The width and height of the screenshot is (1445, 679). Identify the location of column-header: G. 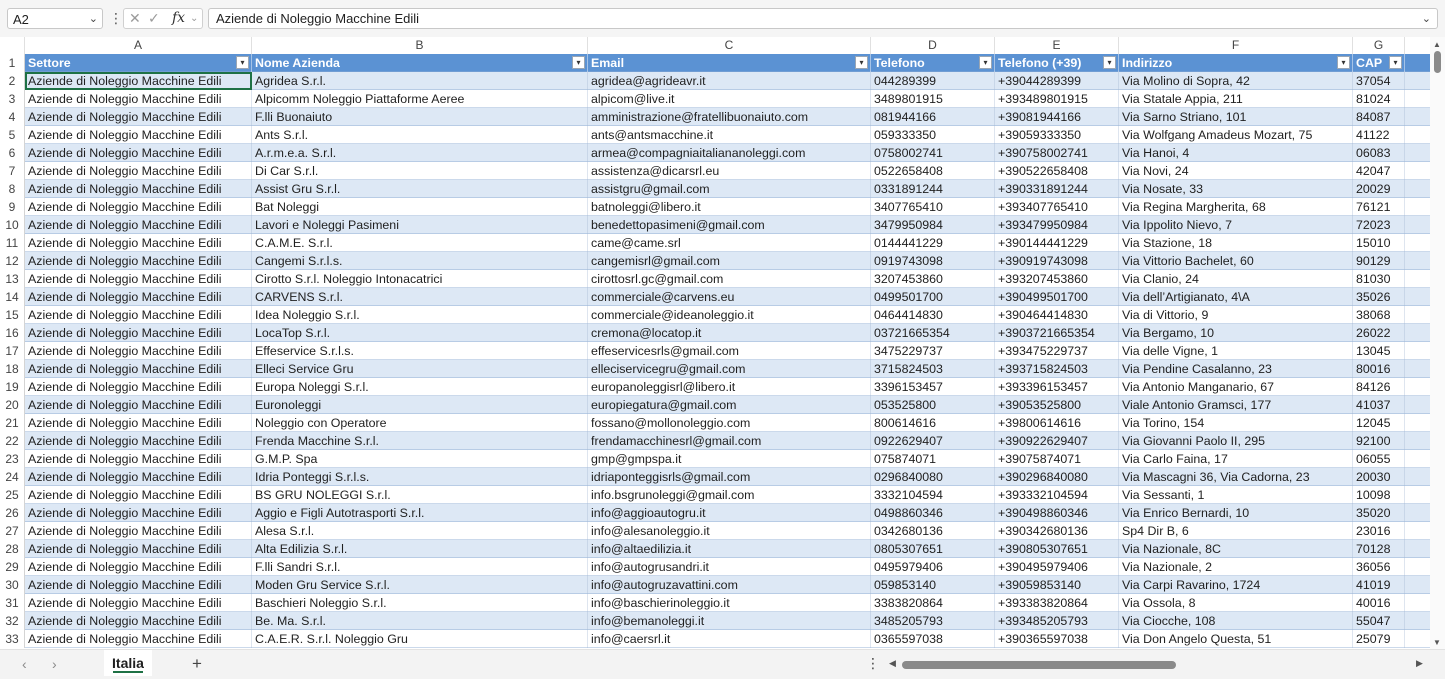
(1379, 45).